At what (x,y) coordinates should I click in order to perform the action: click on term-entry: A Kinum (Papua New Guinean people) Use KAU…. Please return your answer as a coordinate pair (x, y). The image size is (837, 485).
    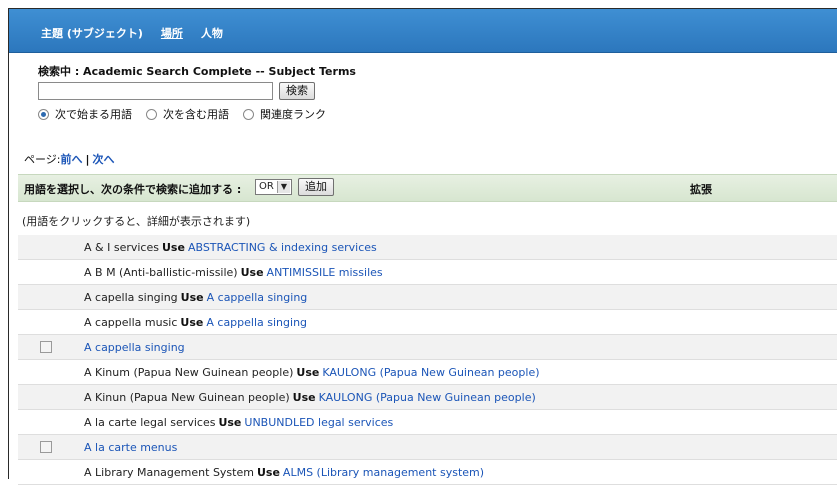
    Looking at the image, I should click on (312, 372).